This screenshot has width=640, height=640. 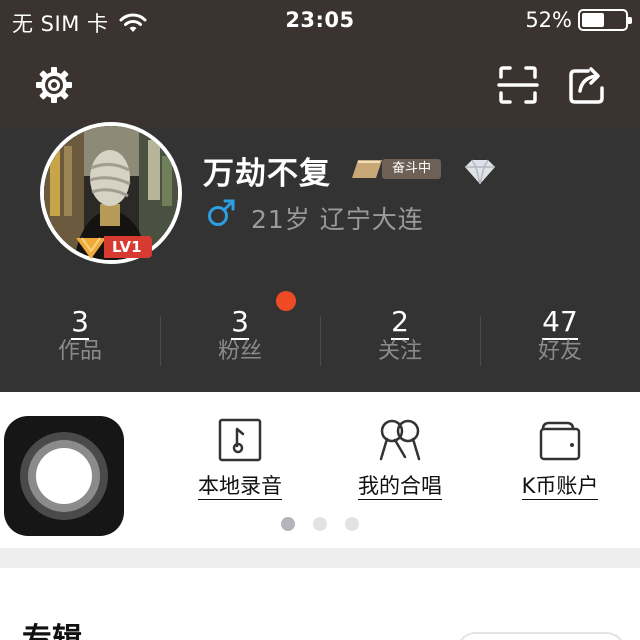 What do you see at coordinates (548, 20) in the screenshot?
I see `battery-percent: 52%` at bounding box center [548, 20].